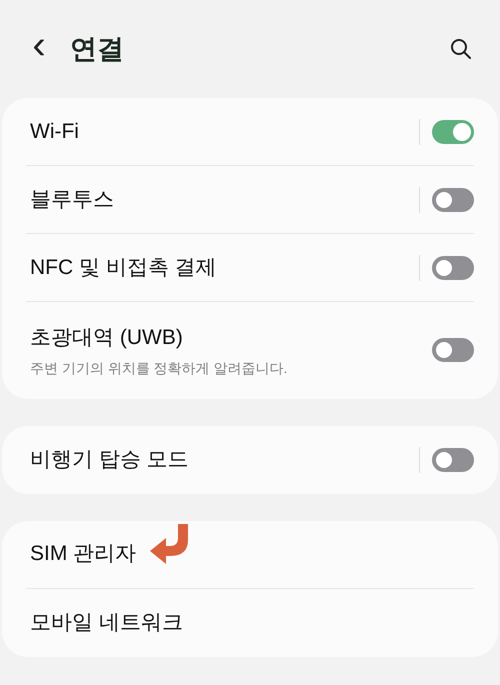 The image size is (500, 685). I want to click on setting-label: 블루투스, so click(72, 200).